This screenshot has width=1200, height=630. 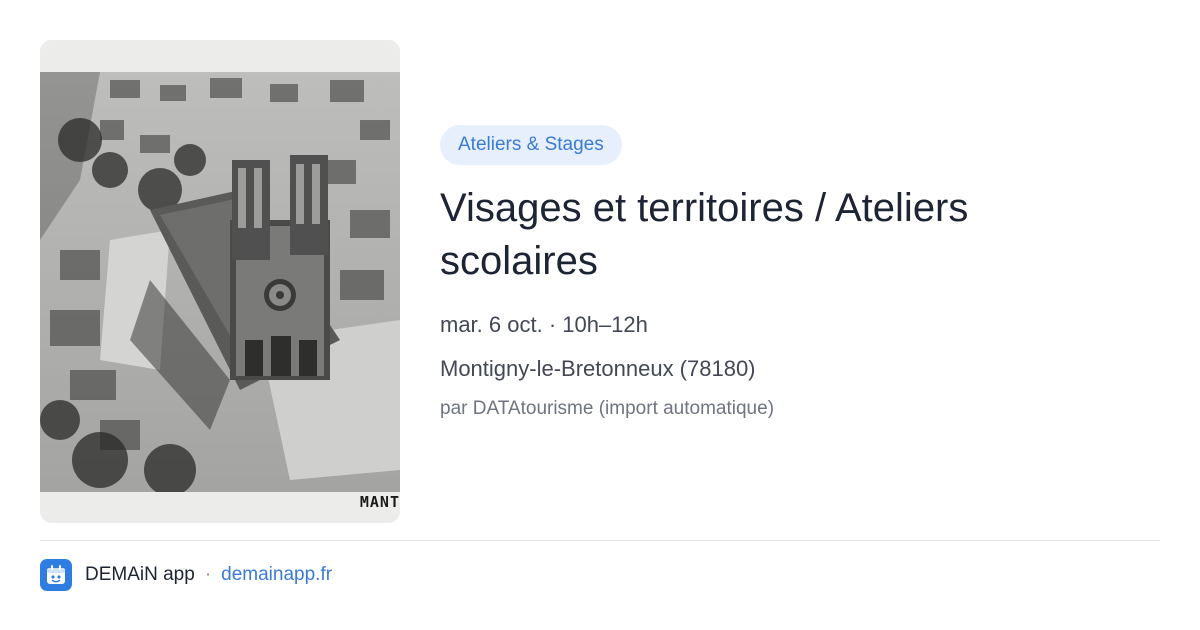 What do you see at coordinates (598, 368) in the screenshot?
I see `event-location: Montigny-le-Bretonneux (78180)` at bounding box center [598, 368].